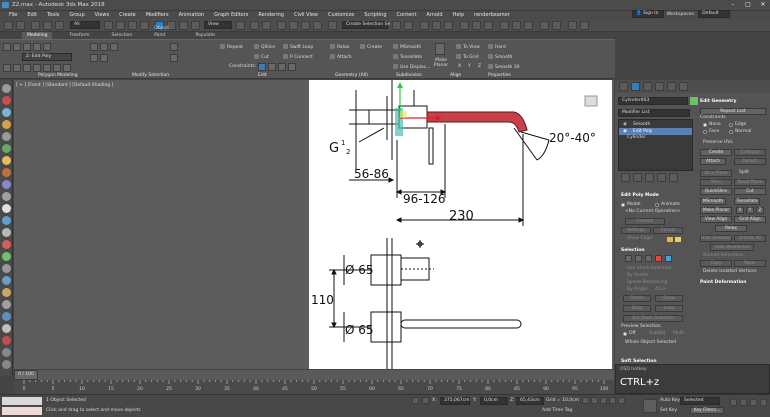 This screenshot has height=417, width=770. Describe the element at coordinates (716, 238) in the screenshot. I see `hide-selected-button: Hide Selected` at that location.